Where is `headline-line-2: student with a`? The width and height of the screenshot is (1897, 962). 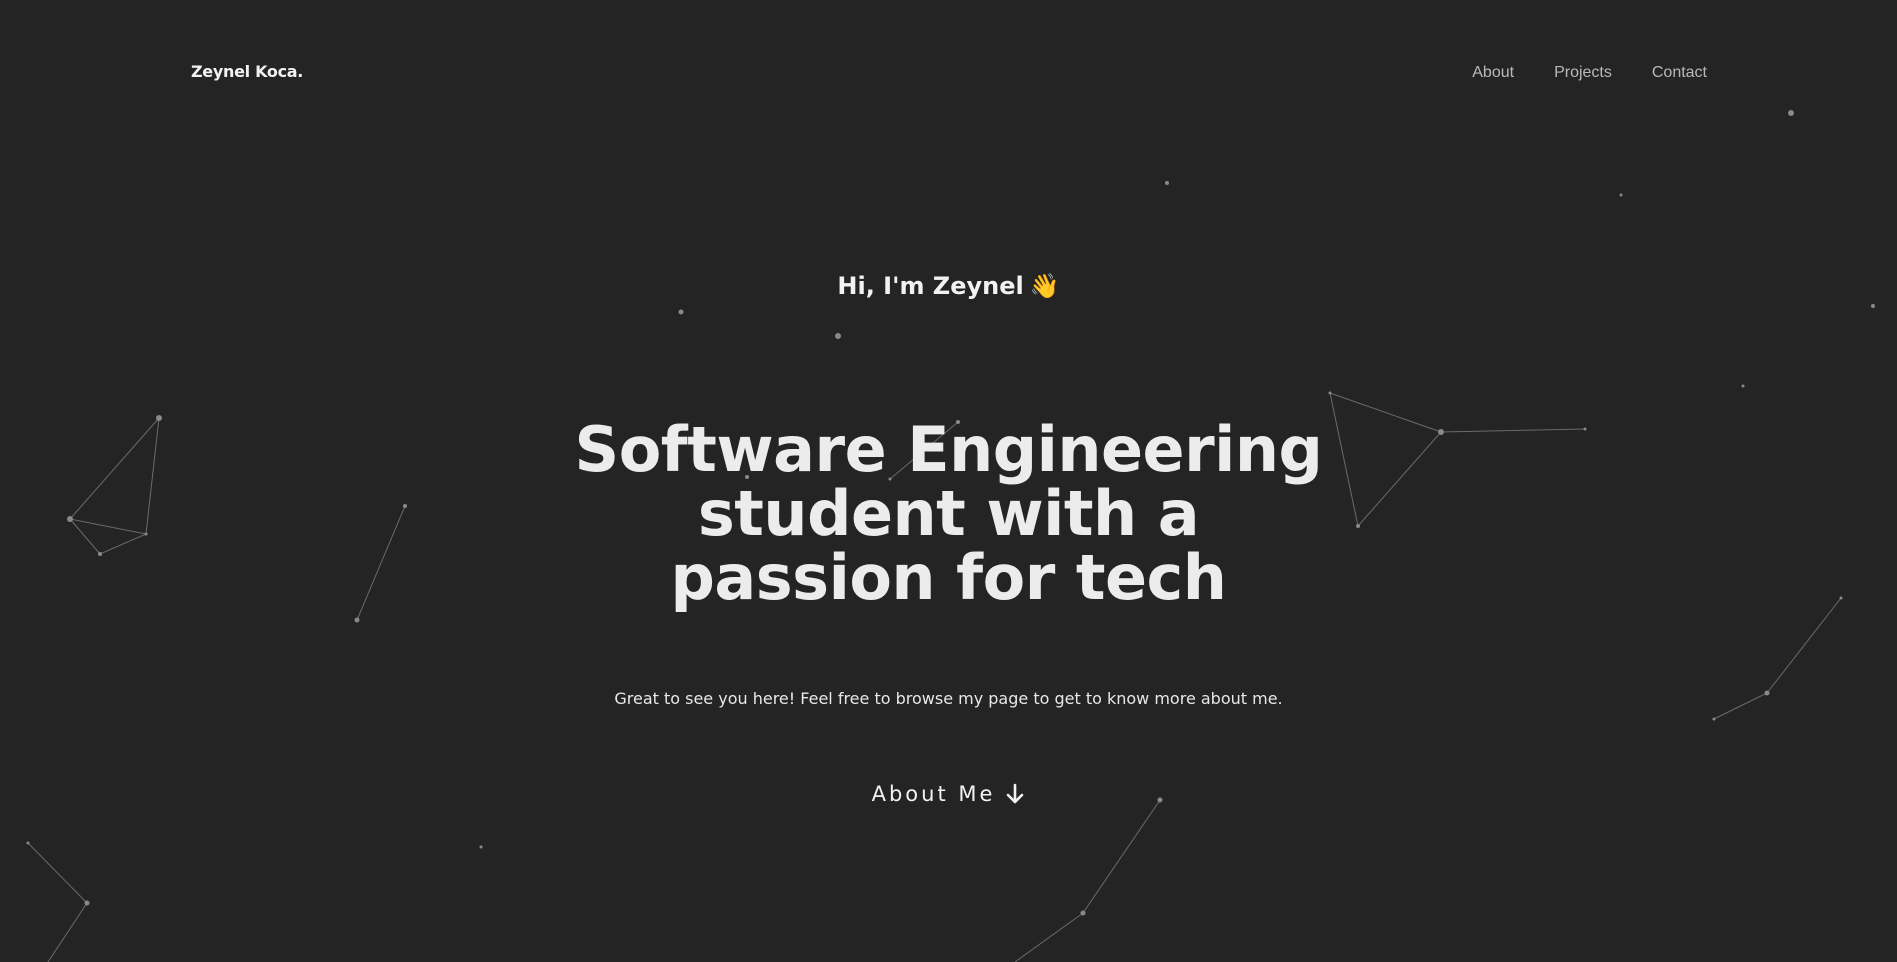 headline-line-2: student with a is located at coordinates (948, 513).